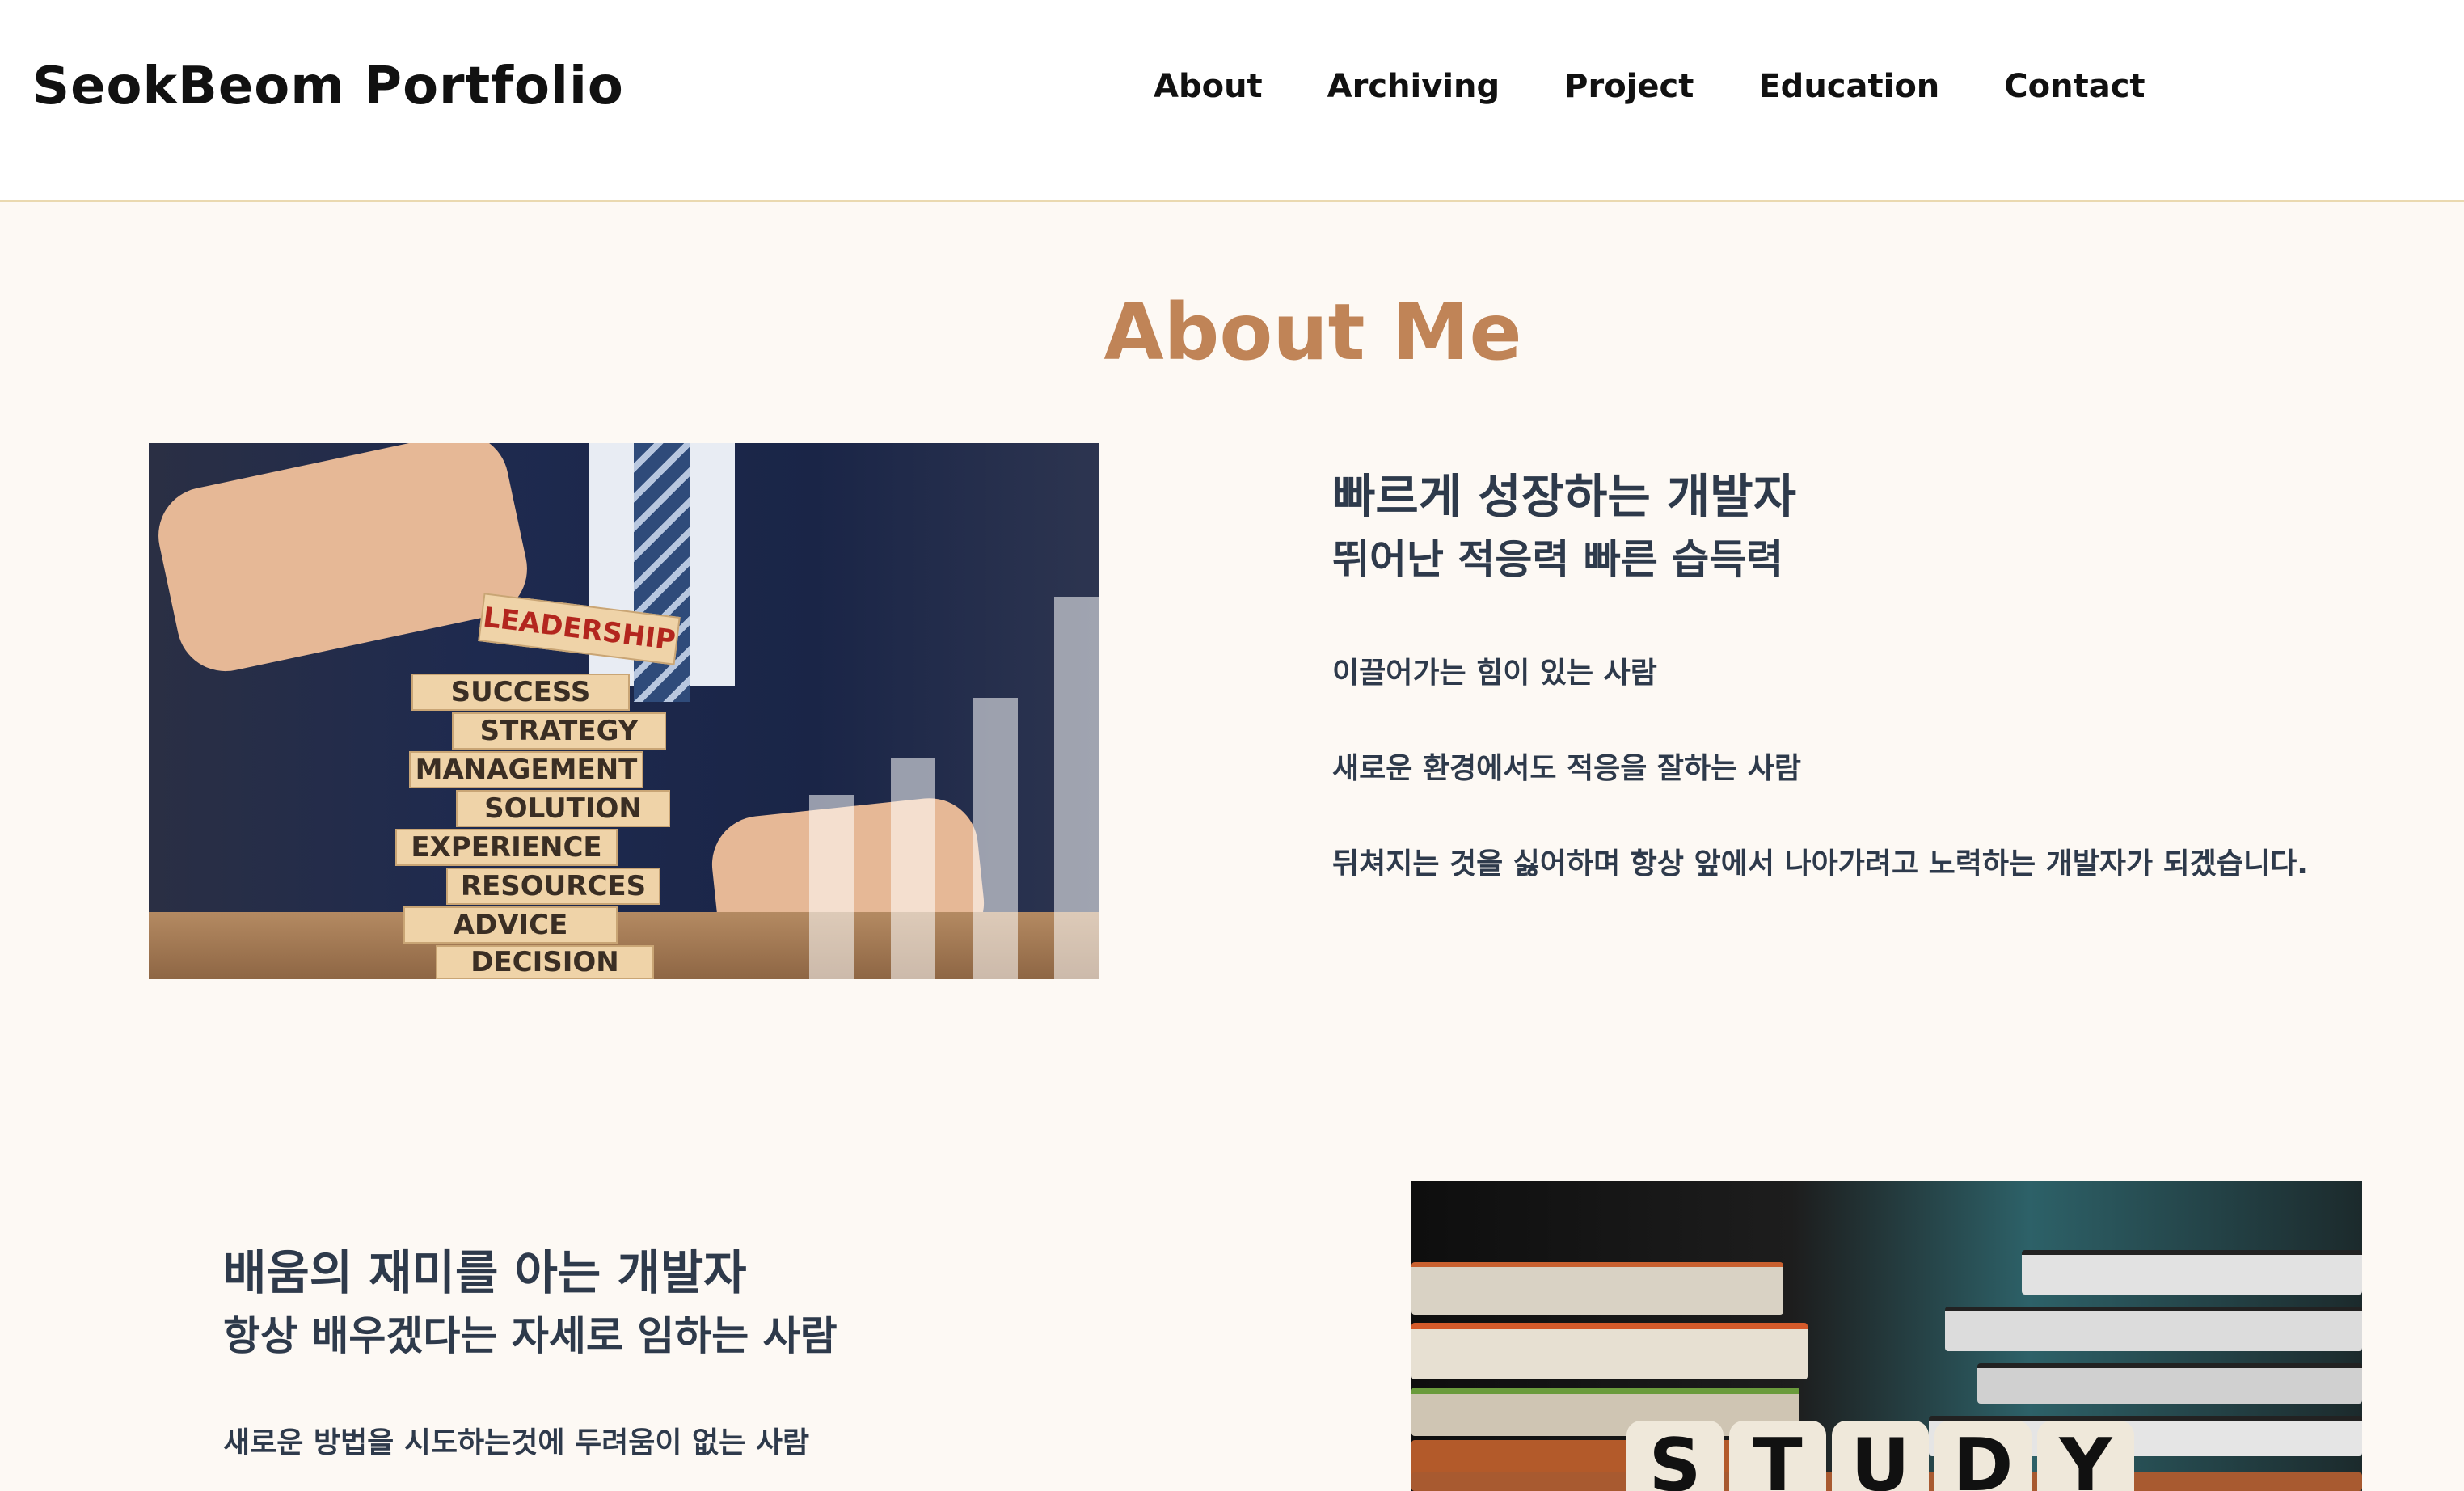 The width and height of the screenshot is (2464, 1491). Describe the element at coordinates (1558, 559) in the screenshot. I see `about-block-1-subheading: 뛰어난 적응력 빠른 습득력` at that location.